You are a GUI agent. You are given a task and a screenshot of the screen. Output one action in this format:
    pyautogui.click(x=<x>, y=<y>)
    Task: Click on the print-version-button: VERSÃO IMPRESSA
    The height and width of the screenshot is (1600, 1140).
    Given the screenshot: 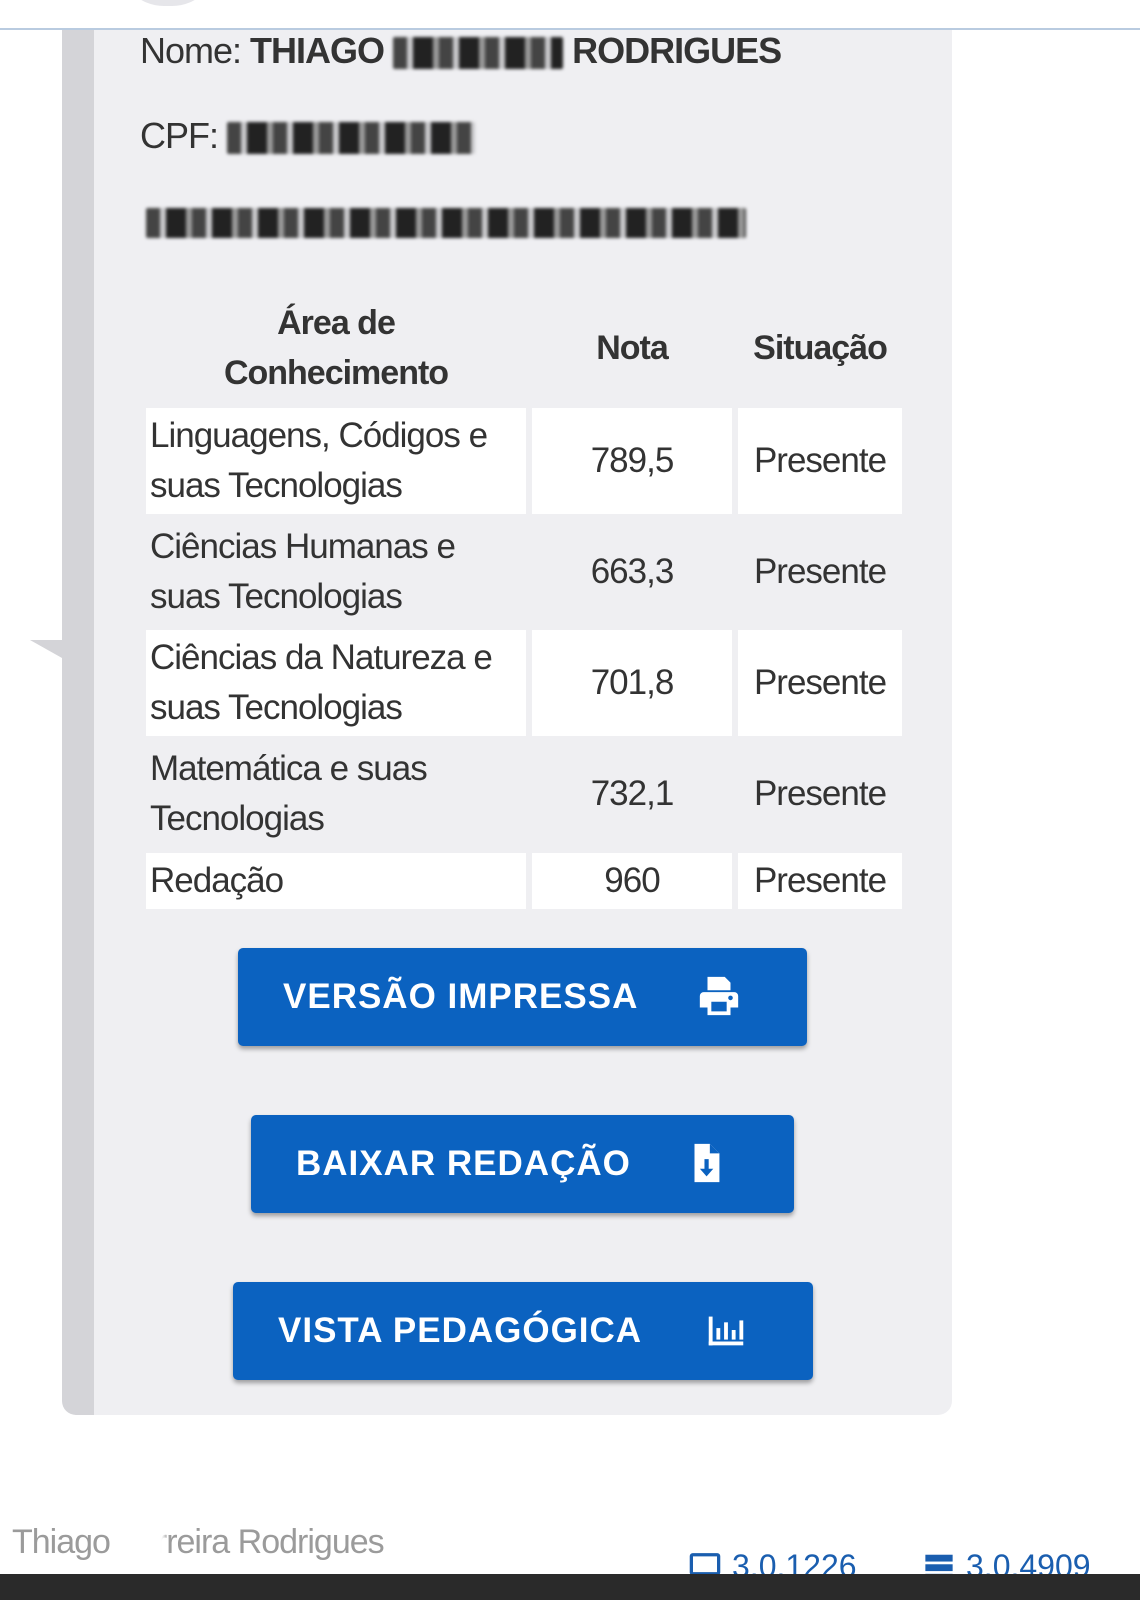 What is the action you would take?
    pyautogui.click(x=522, y=997)
    